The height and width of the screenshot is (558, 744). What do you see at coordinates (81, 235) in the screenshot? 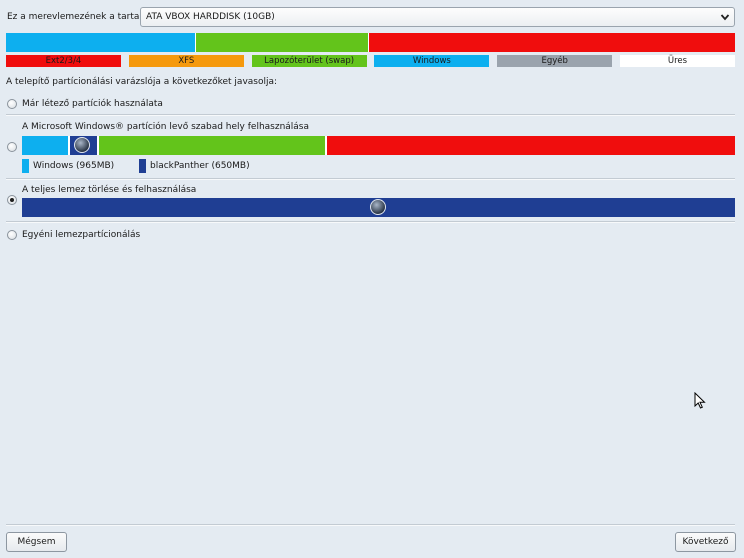
I see `option-custom-label: Egyéni lemezpartícionálás` at bounding box center [81, 235].